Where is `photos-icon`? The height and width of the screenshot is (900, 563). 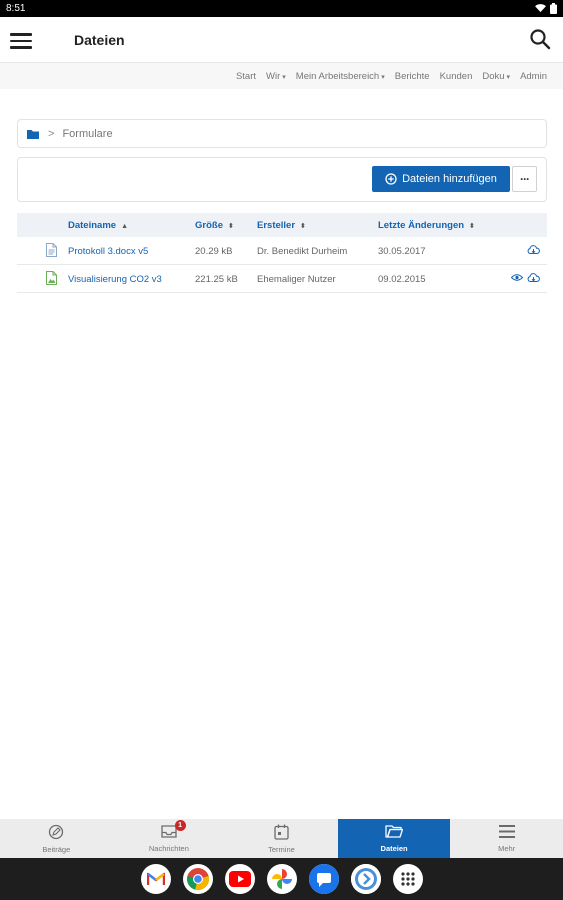 photos-icon is located at coordinates (281, 879).